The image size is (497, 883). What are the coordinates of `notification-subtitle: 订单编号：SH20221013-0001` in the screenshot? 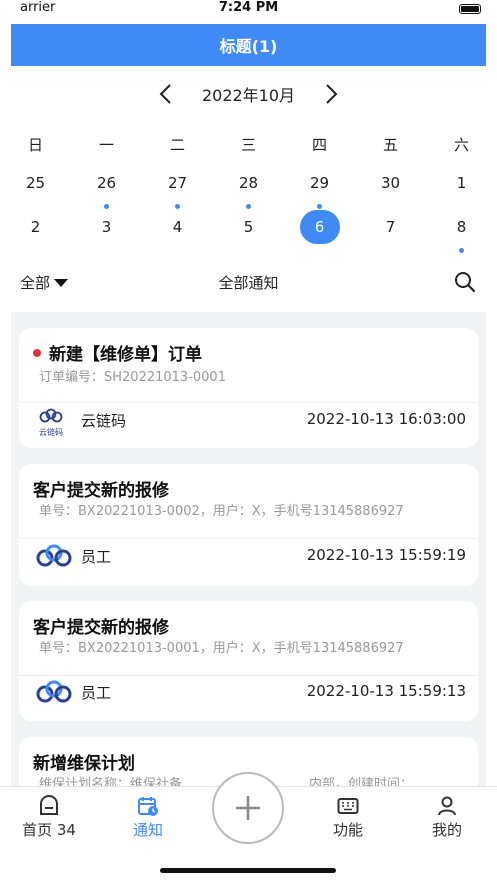 It's located at (132, 377).